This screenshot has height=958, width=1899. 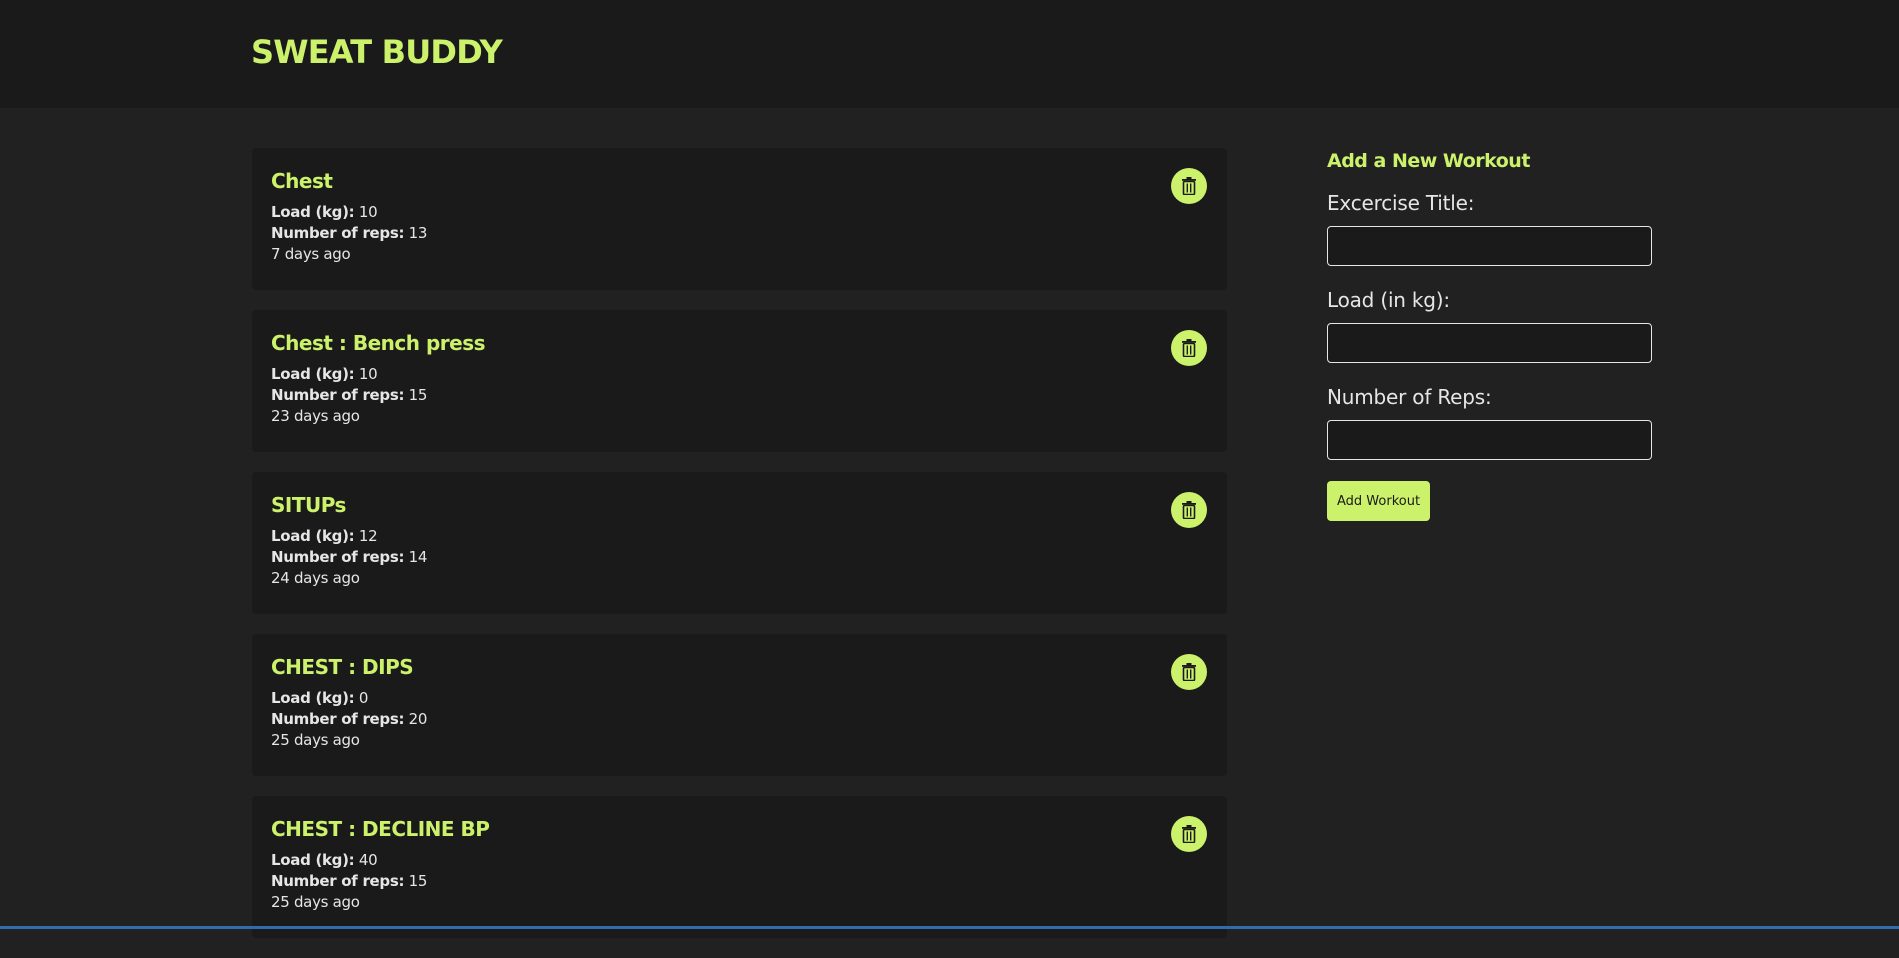 I want to click on workout-reps: Number of reps: 20, so click(x=749, y=719).